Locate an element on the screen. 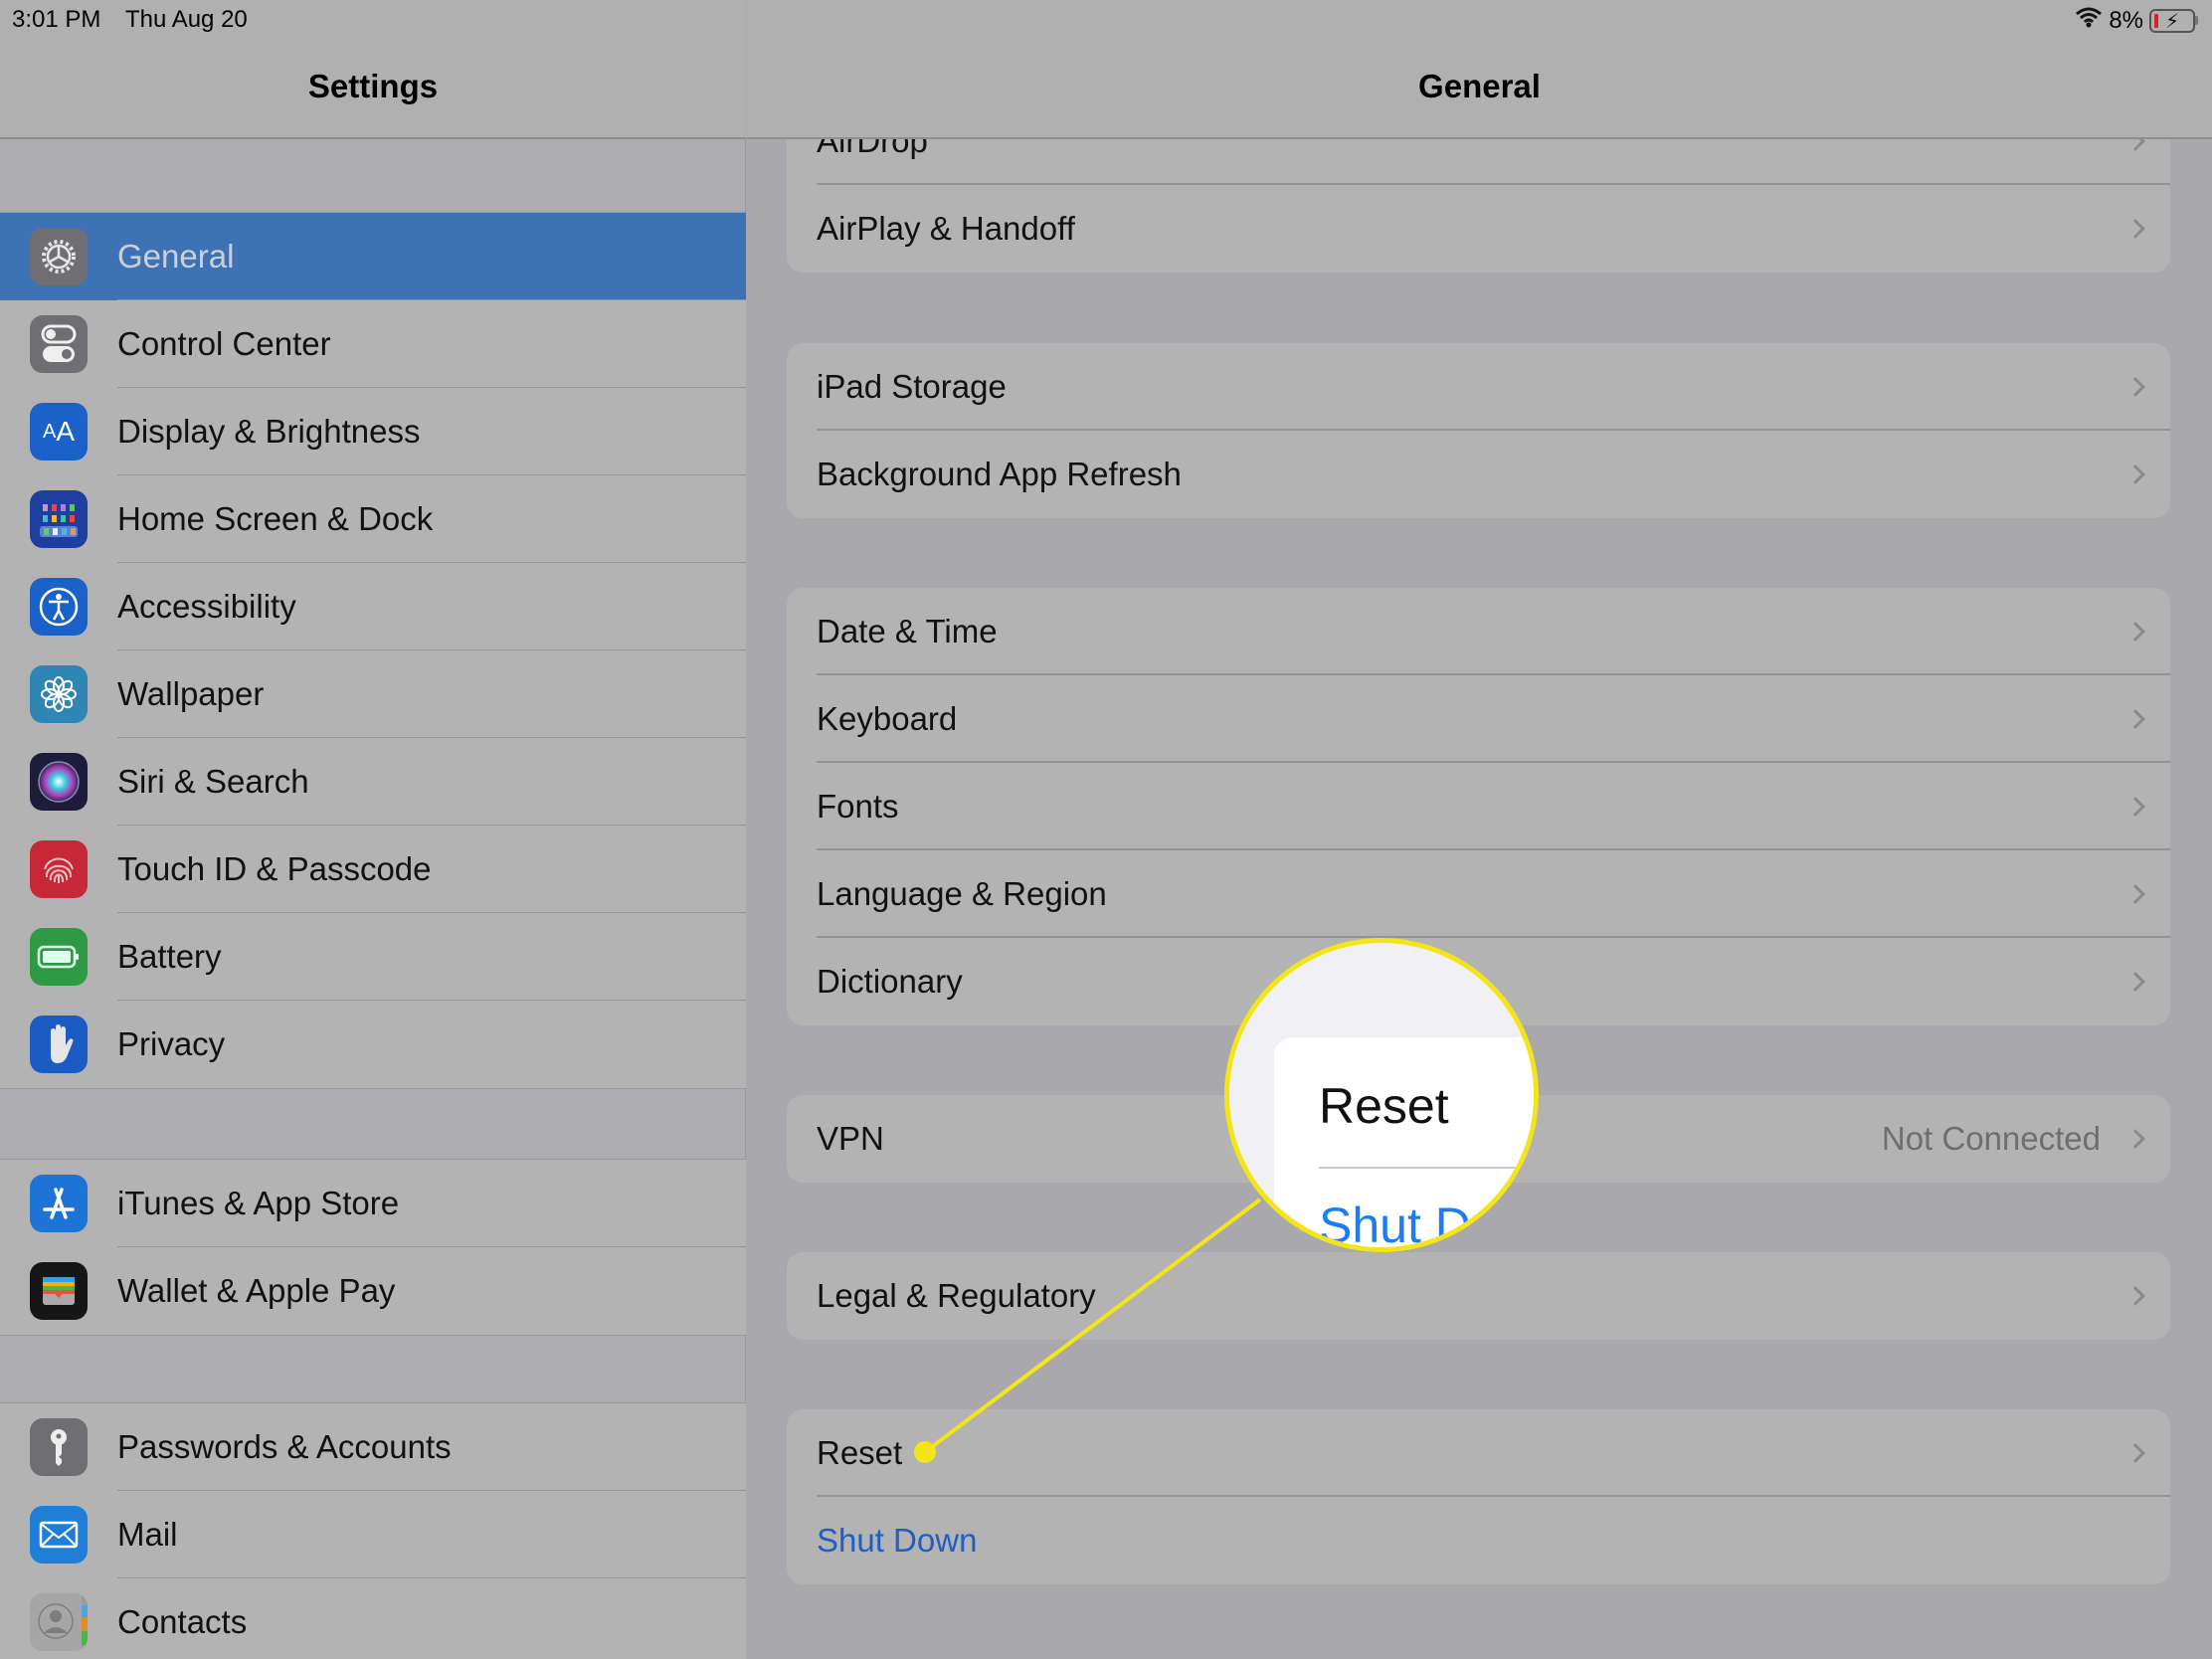  sidebar-item-label: Touch ID & Passcode is located at coordinates (274, 868).